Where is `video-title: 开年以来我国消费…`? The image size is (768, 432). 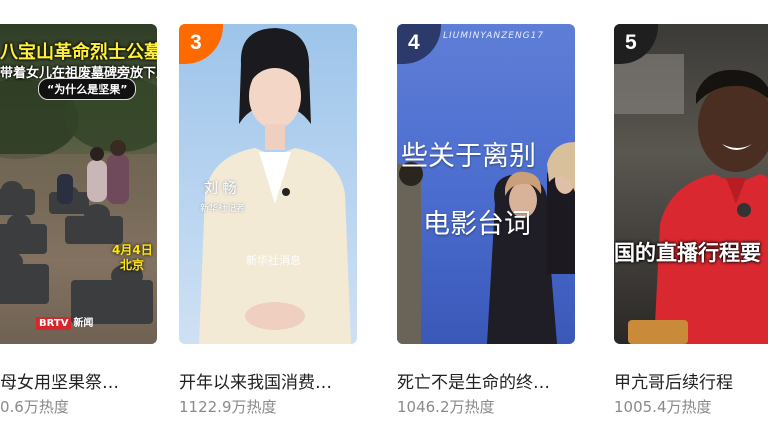 video-title: 开年以来我国消费… is located at coordinates (255, 380).